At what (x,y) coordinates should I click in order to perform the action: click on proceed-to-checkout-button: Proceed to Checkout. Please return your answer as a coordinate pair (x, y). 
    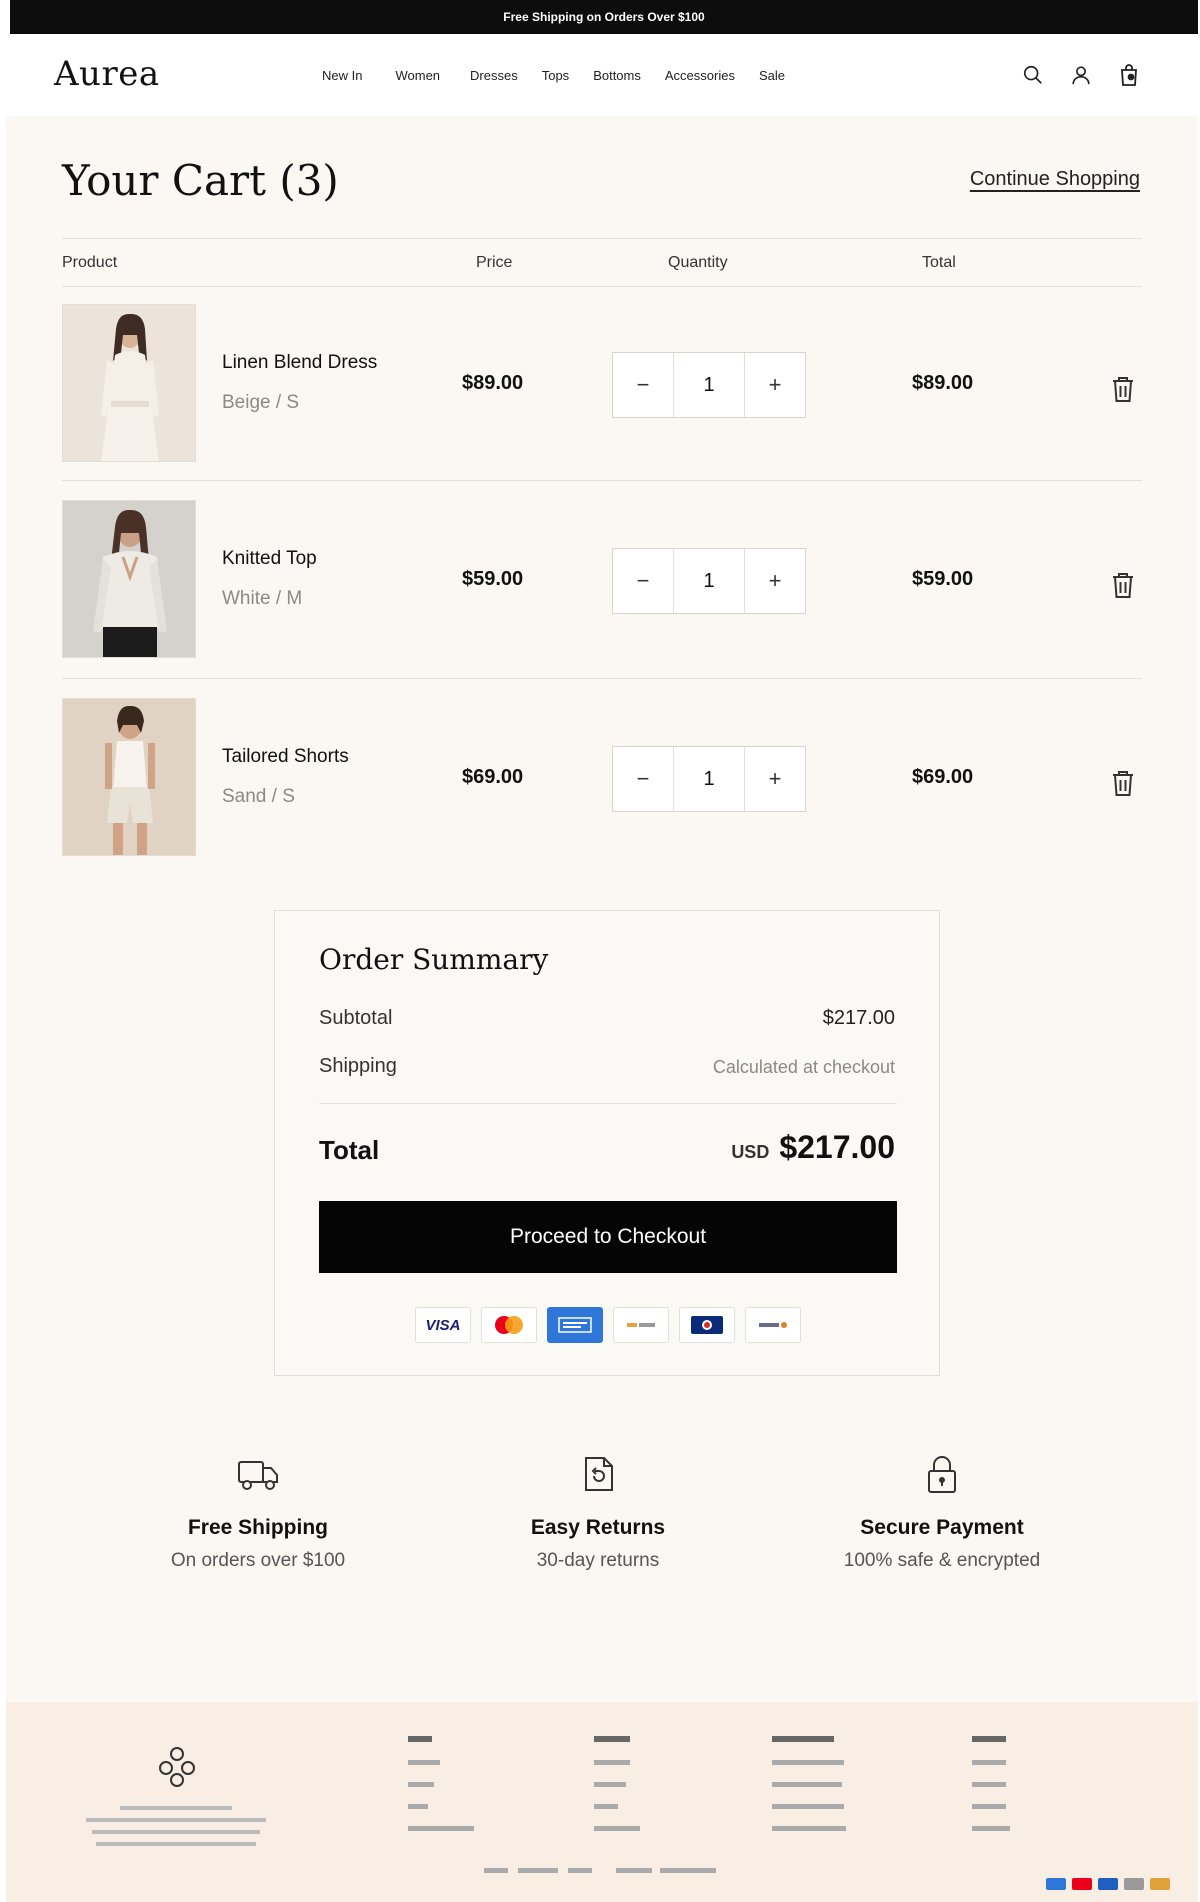
    Looking at the image, I should click on (608, 1237).